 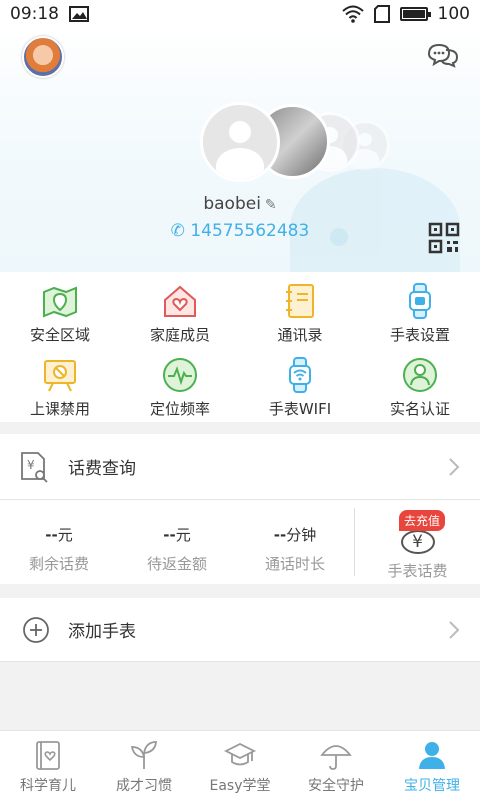 I want to click on map-shield-icon, so click(x=60, y=302).